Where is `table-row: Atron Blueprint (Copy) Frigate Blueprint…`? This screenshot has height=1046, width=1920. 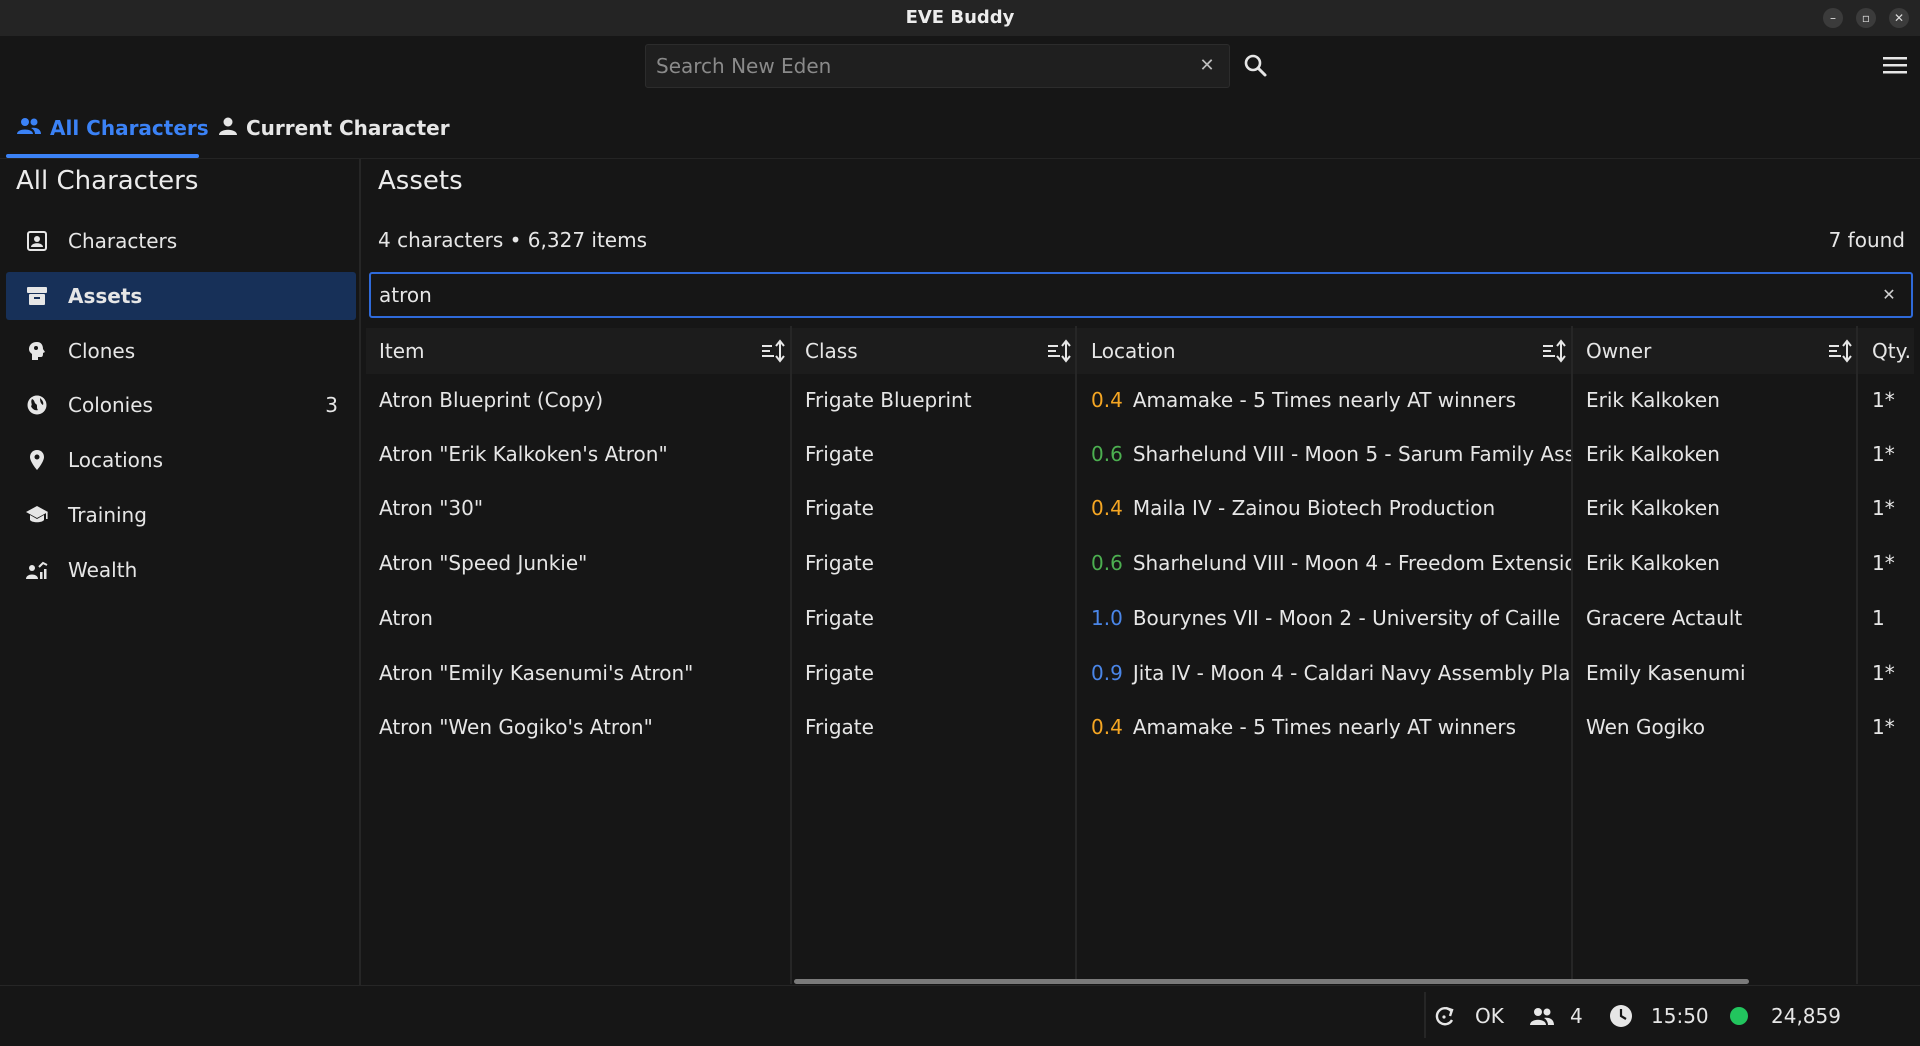
table-row: Atron Blueprint (Copy) Frigate Blueprint… is located at coordinates (1140, 400).